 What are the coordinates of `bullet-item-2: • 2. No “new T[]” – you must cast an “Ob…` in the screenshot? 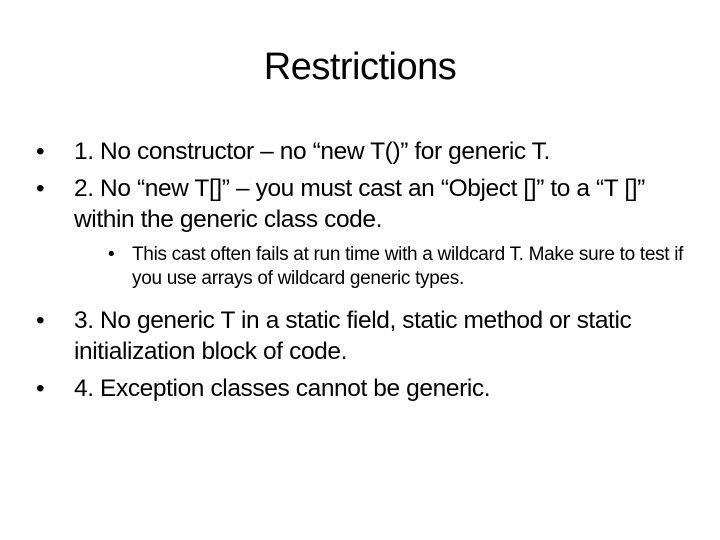 It's located at (366, 204).